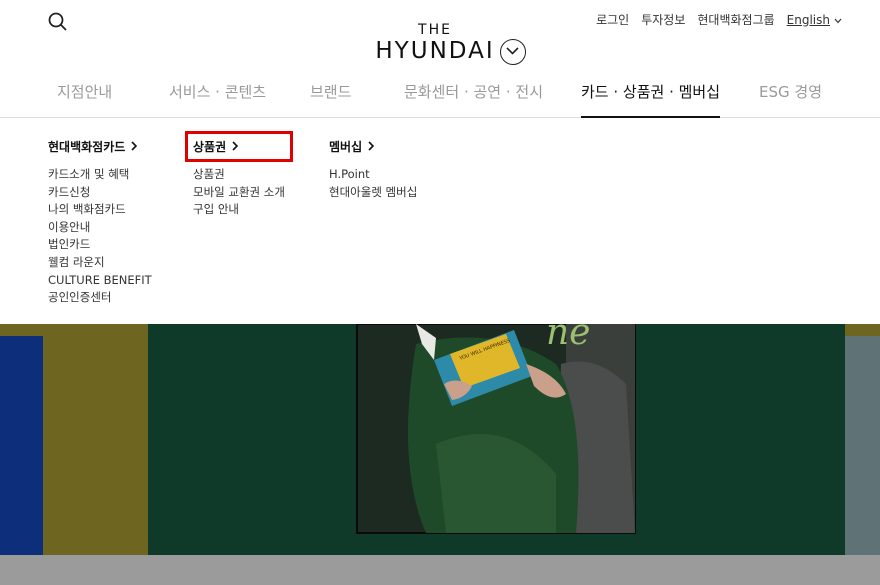 This screenshot has height=585, width=880. Describe the element at coordinates (239, 193) in the screenshot. I see `submenu-item: 모바일 교환권 소개` at that location.